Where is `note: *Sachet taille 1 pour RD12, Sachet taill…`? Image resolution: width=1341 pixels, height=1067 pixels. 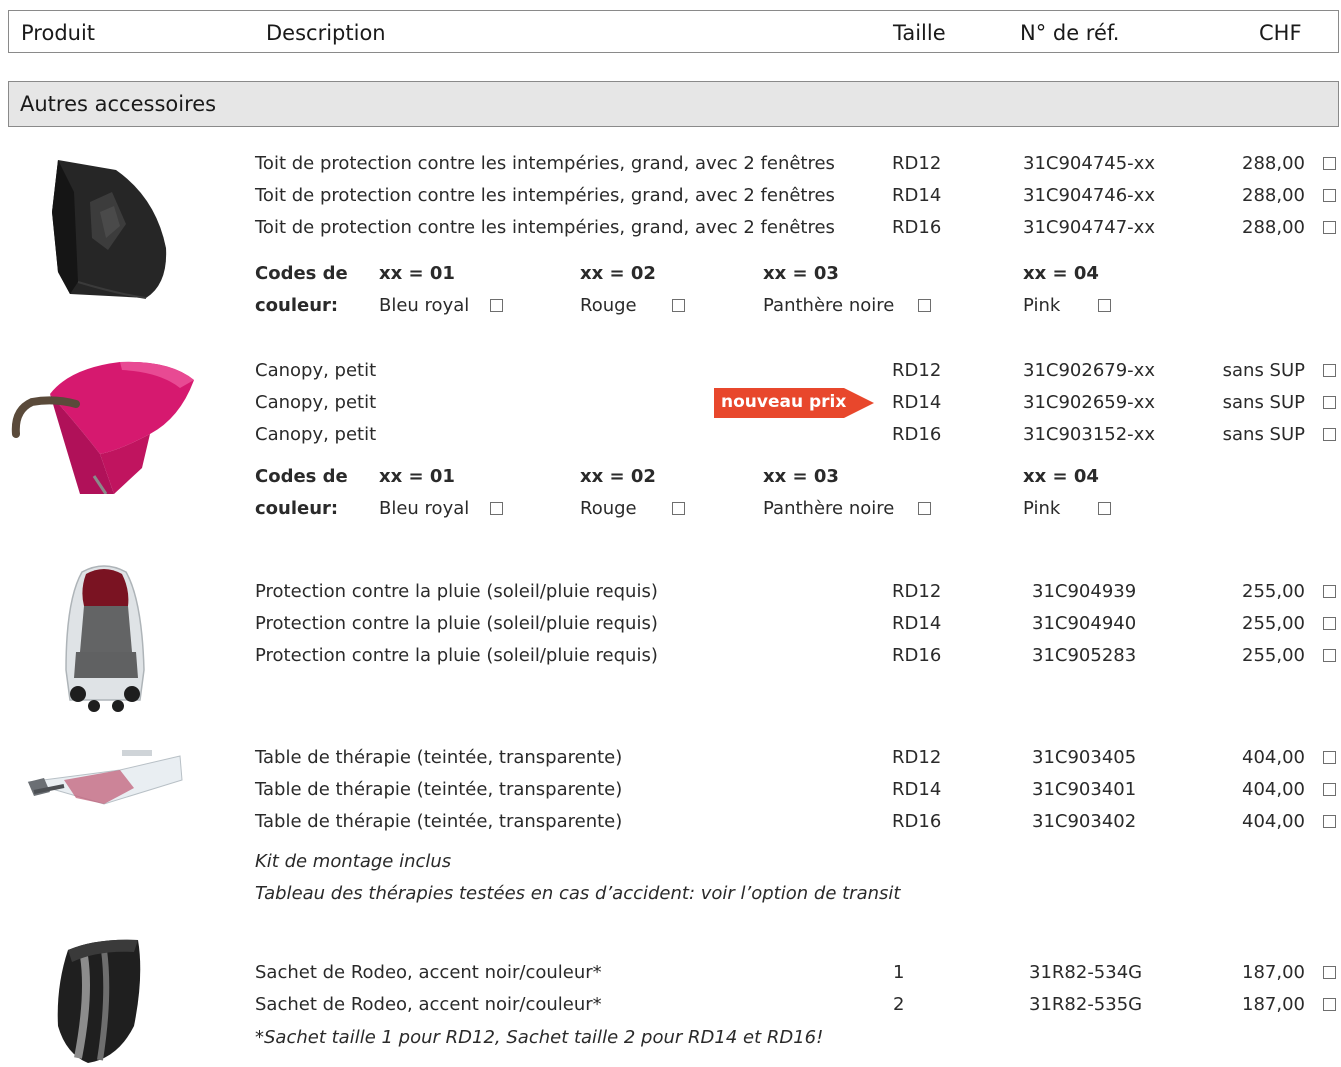 note: *Sachet taille 1 pour RD12, Sachet taill… is located at coordinates (539, 1037).